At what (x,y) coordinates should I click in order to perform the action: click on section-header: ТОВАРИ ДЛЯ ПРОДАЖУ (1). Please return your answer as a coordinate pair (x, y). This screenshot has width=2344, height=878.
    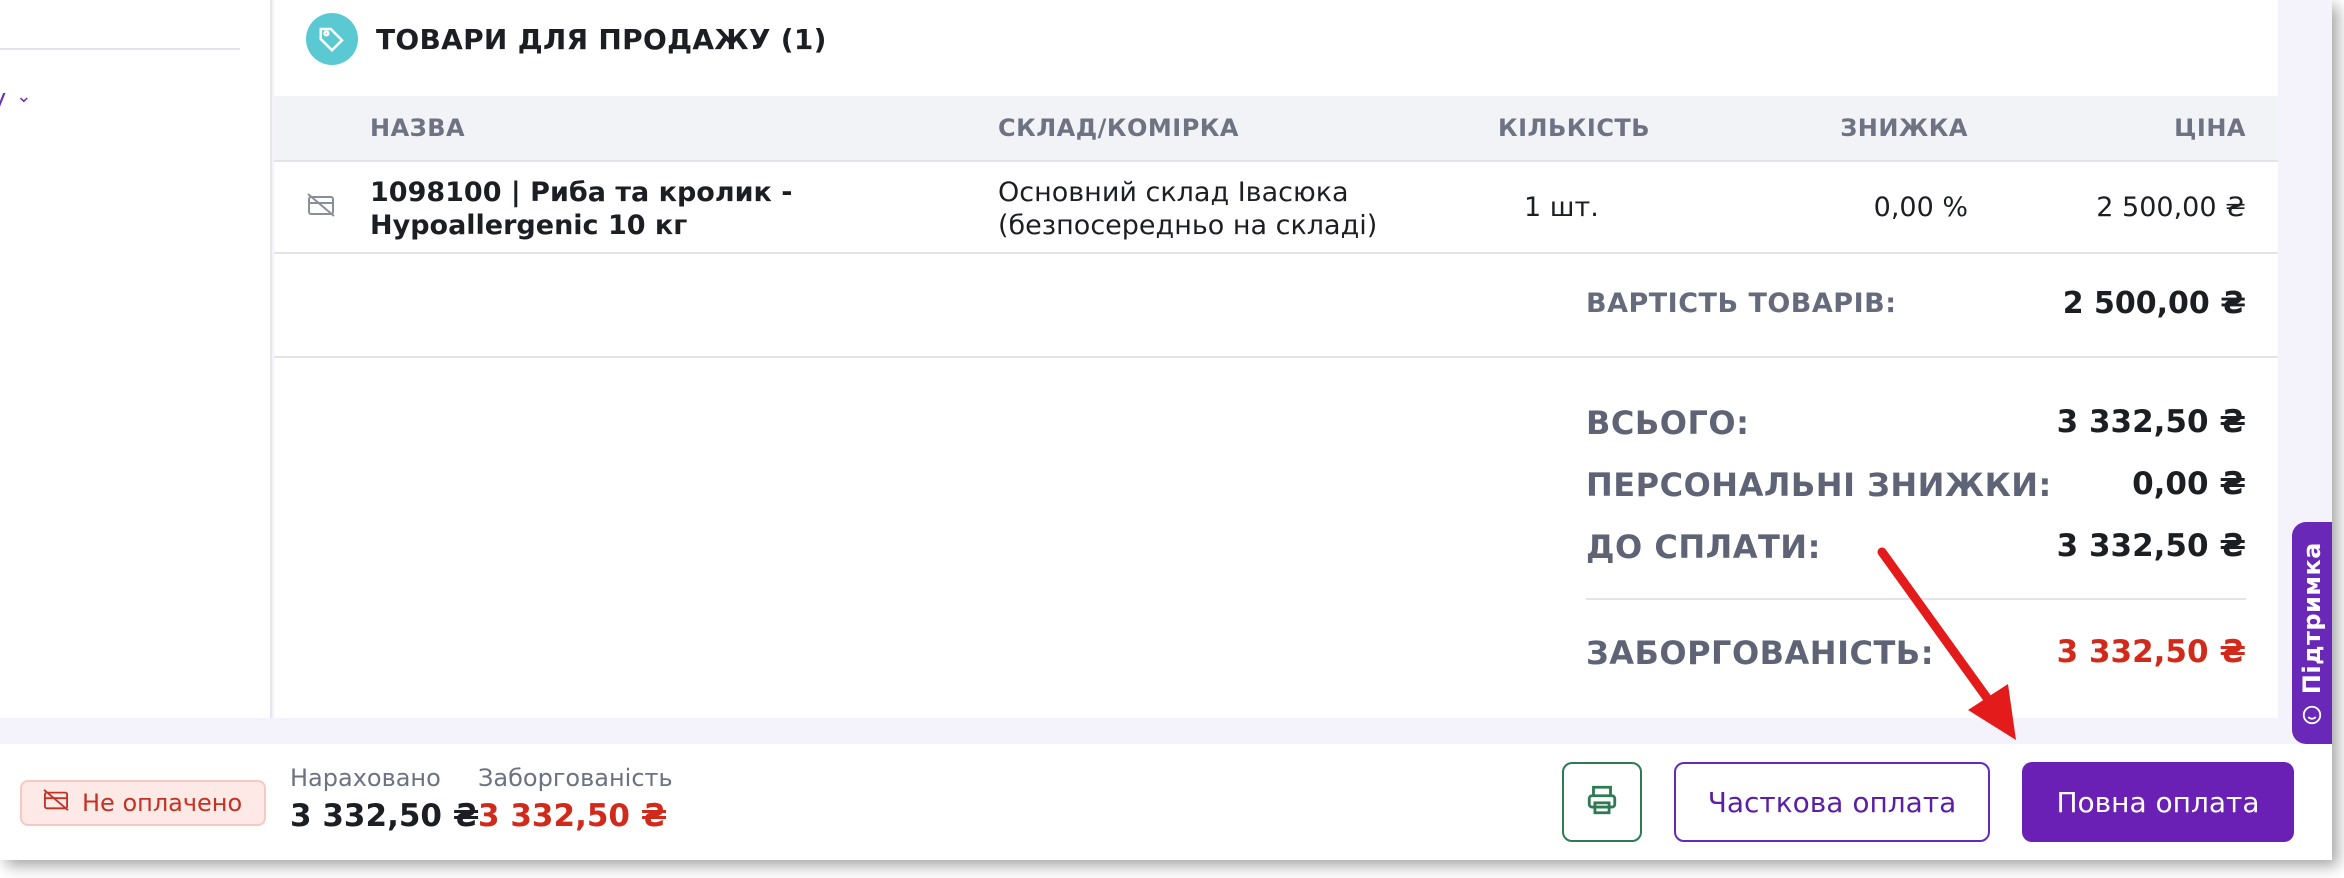
    Looking at the image, I should click on (566, 39).